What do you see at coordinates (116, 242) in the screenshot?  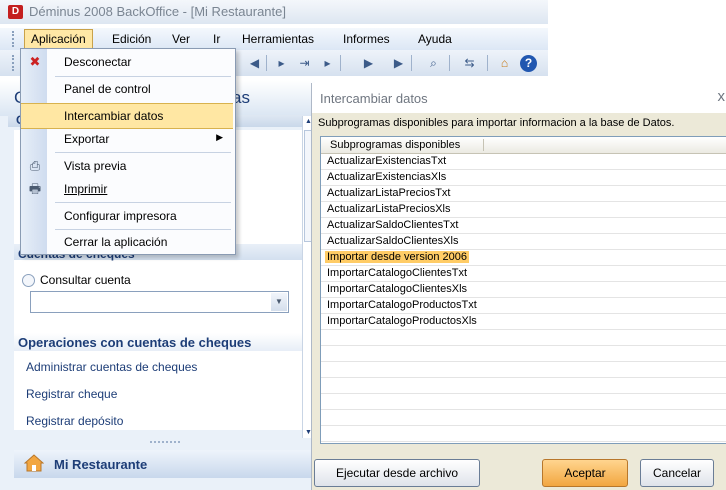 I see `menu-item-label: Cerrar la aplicación` at bounding box center [116, 242].